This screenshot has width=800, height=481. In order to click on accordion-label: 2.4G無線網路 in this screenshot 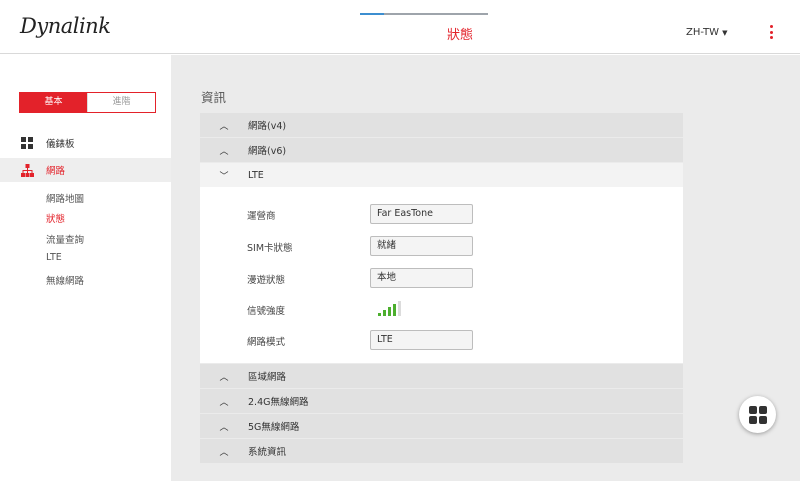, I will do `click(278, 402)`.